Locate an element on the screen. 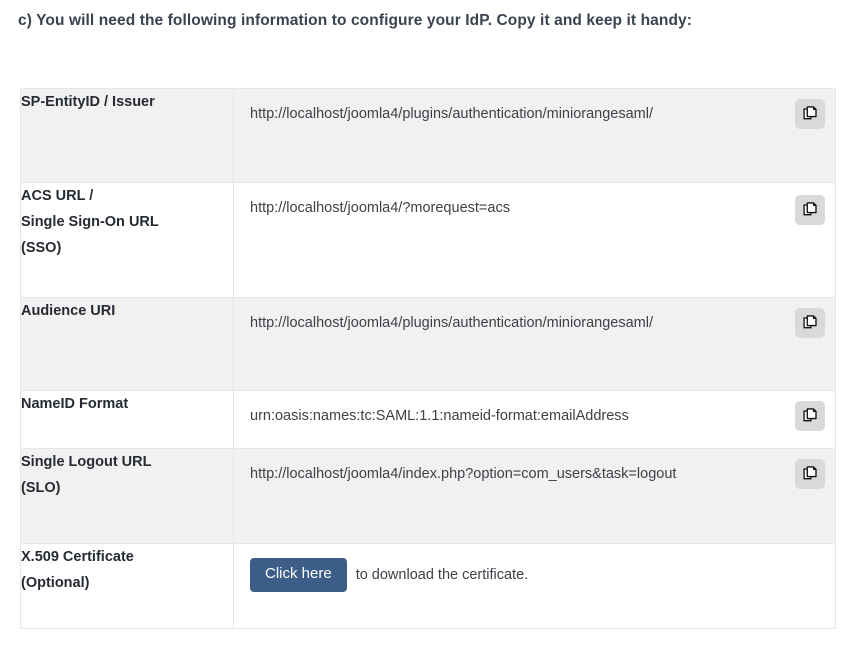  copy-icon-button-acs-url is located at coordinates (810, 210).